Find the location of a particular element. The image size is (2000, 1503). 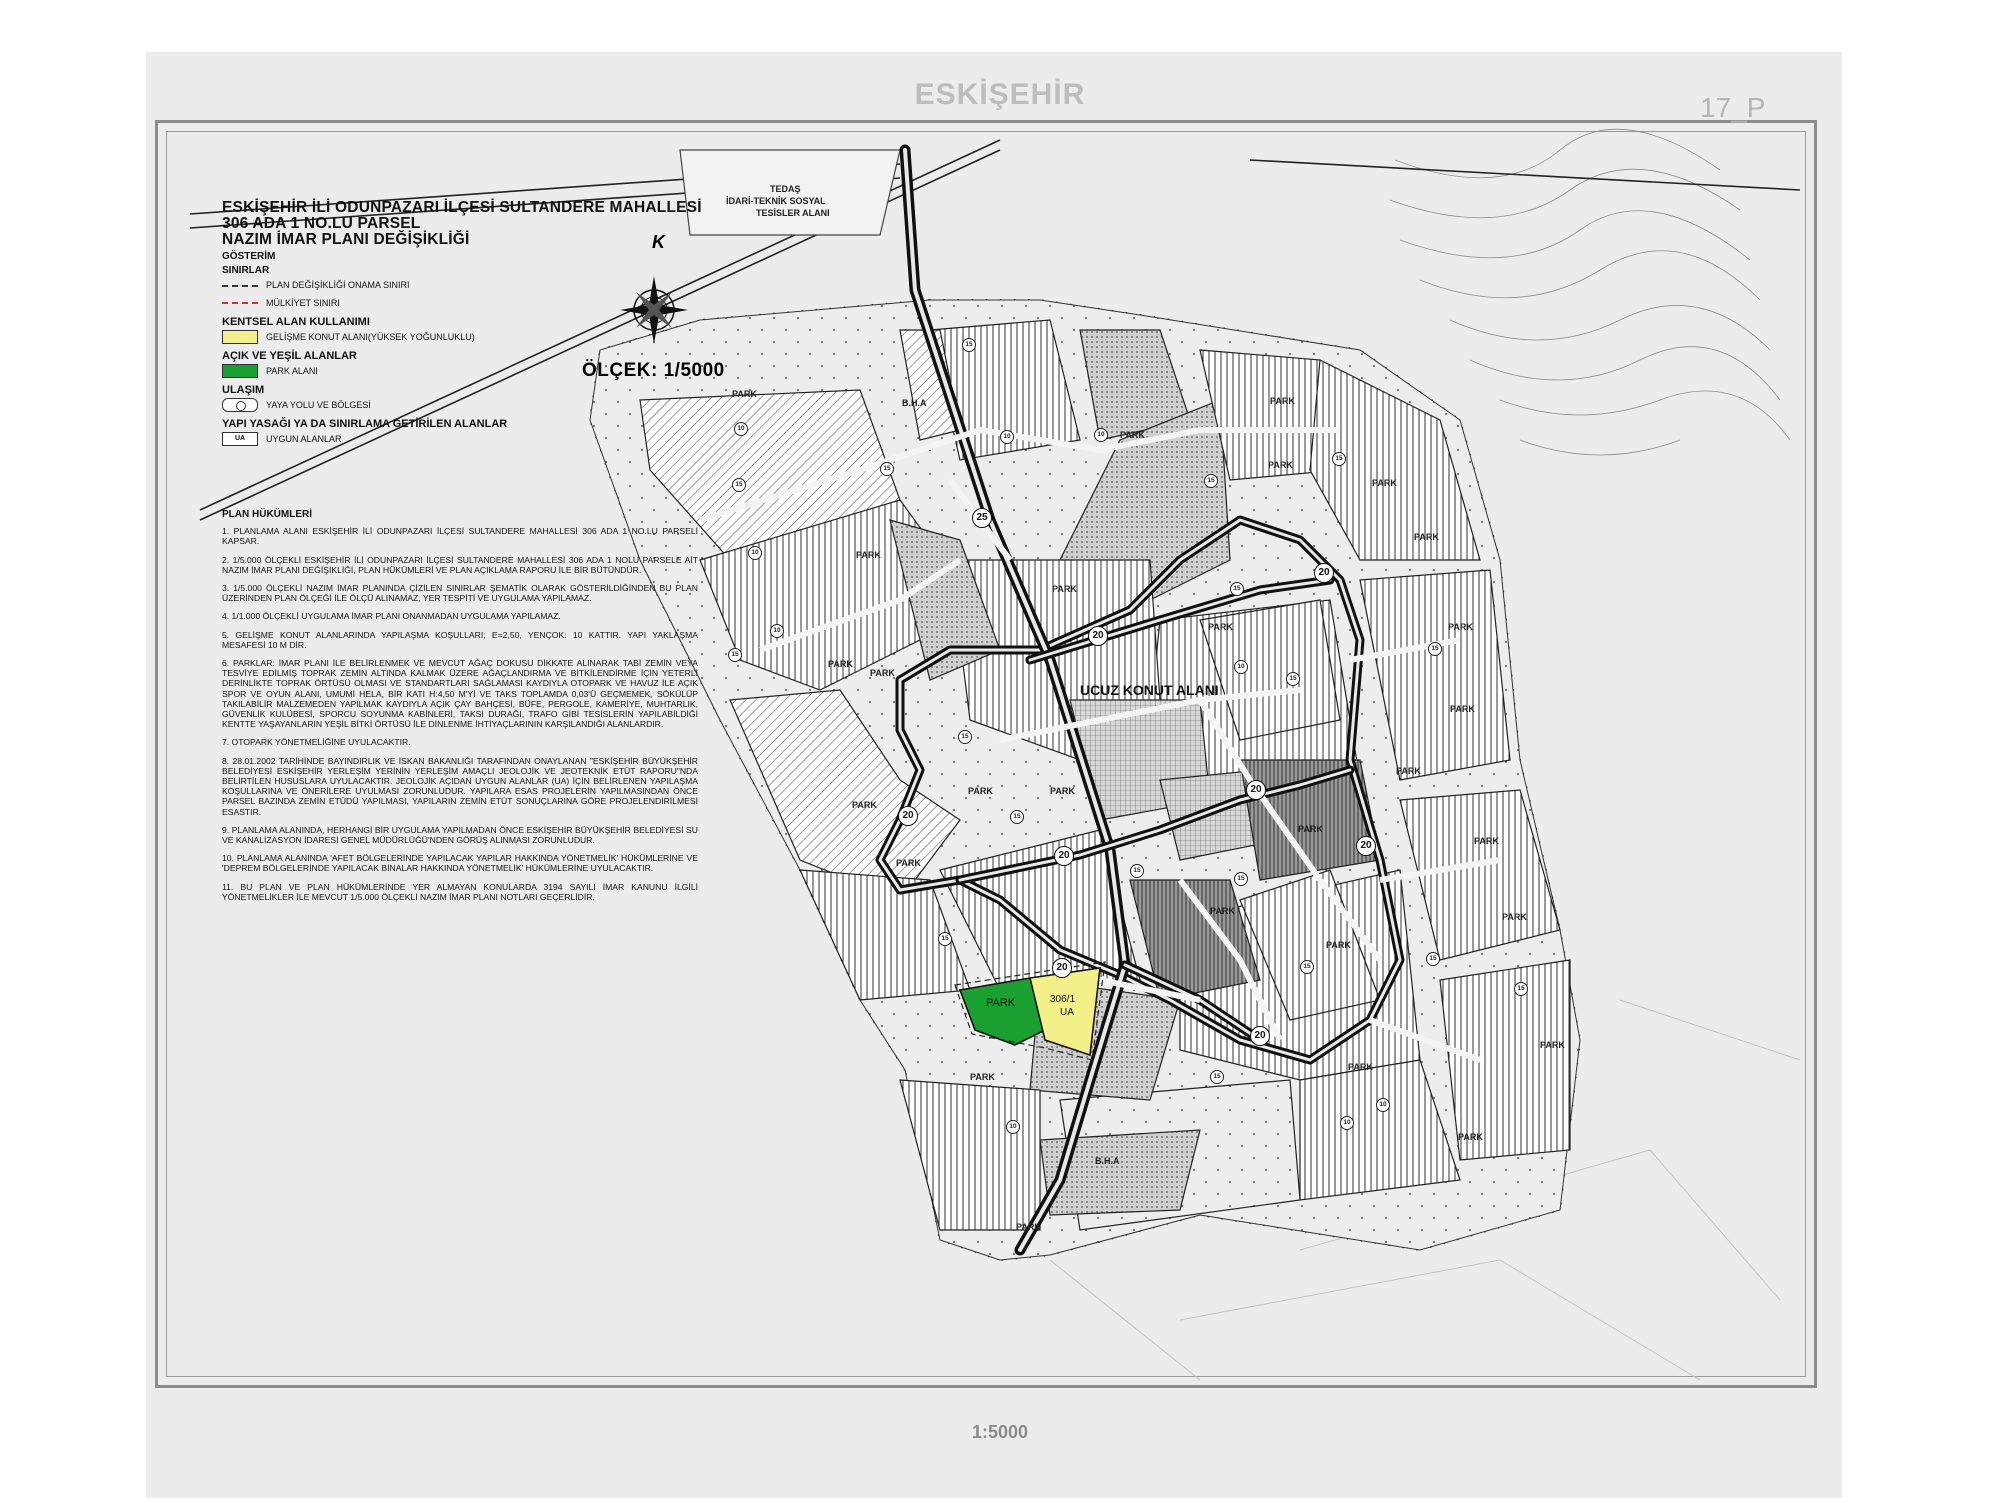

legend-row-onama: PLAN DEĞİŞİKLİĞİ ONAMA SINIRI is located at coordinates (467, 285).